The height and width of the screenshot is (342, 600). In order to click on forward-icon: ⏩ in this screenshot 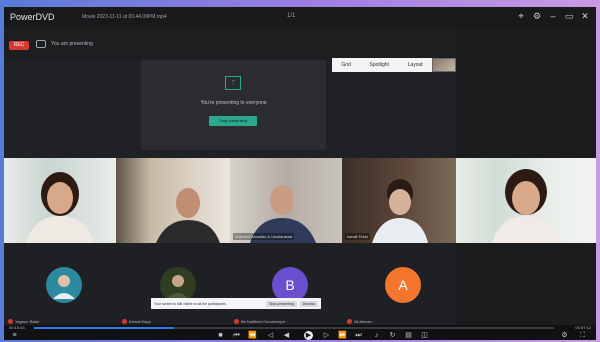, I will do `click(342, 335)`.